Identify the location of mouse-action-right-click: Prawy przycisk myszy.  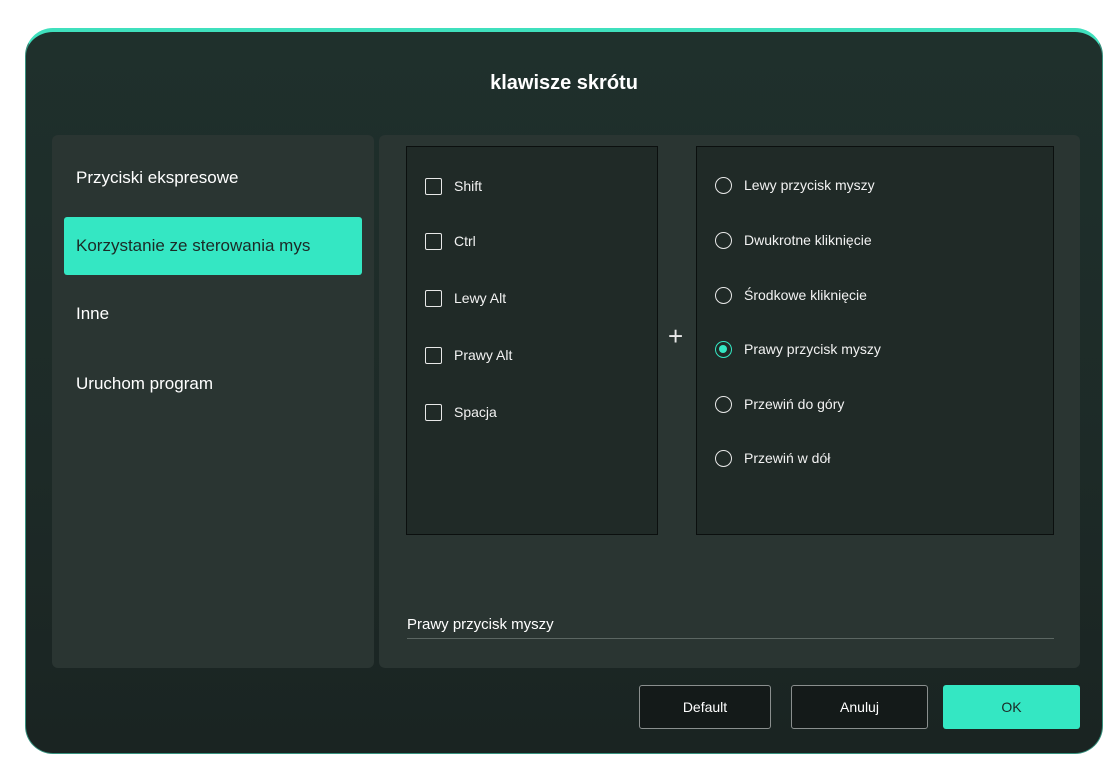
(798, 349).